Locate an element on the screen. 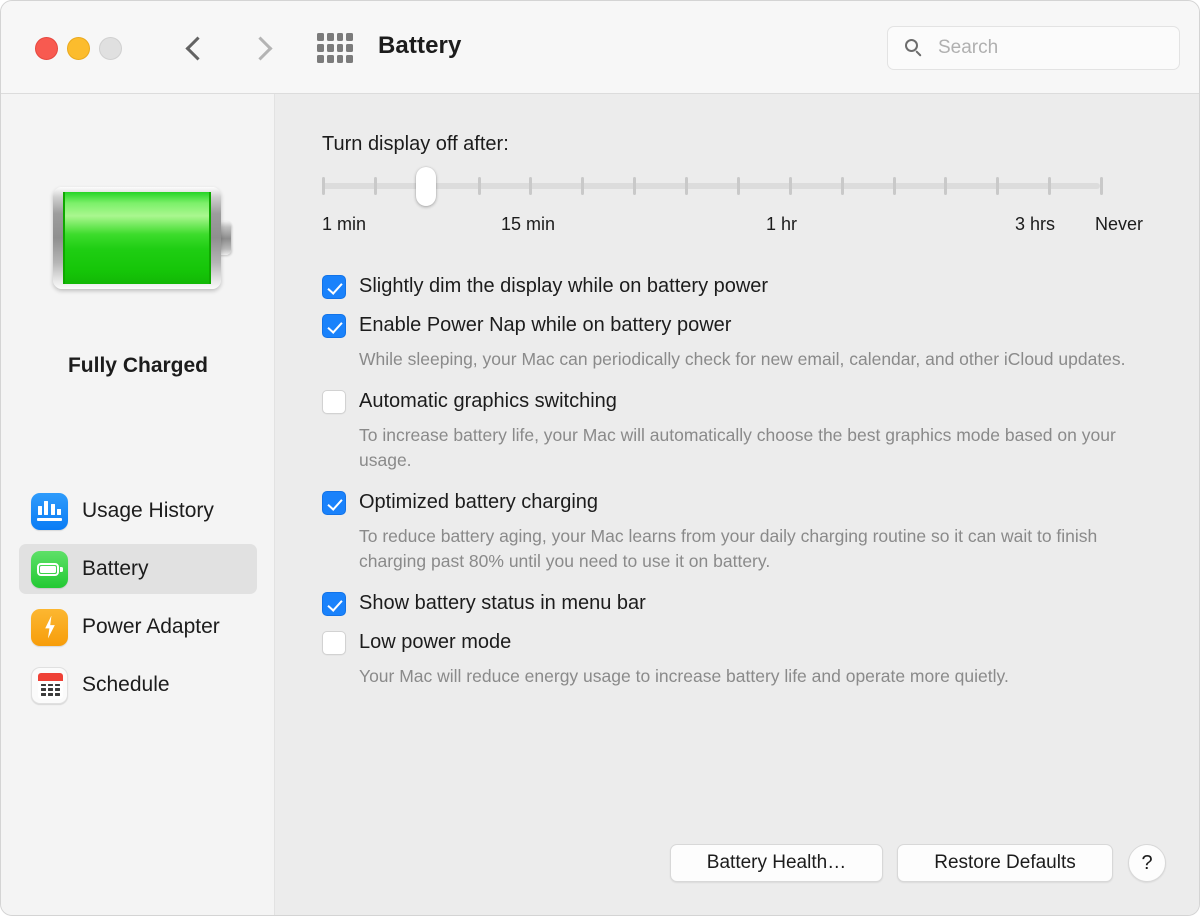 Image resolution: width=1200 pixels, height=916 pixels. close-button is located at coordinates (46, 48).